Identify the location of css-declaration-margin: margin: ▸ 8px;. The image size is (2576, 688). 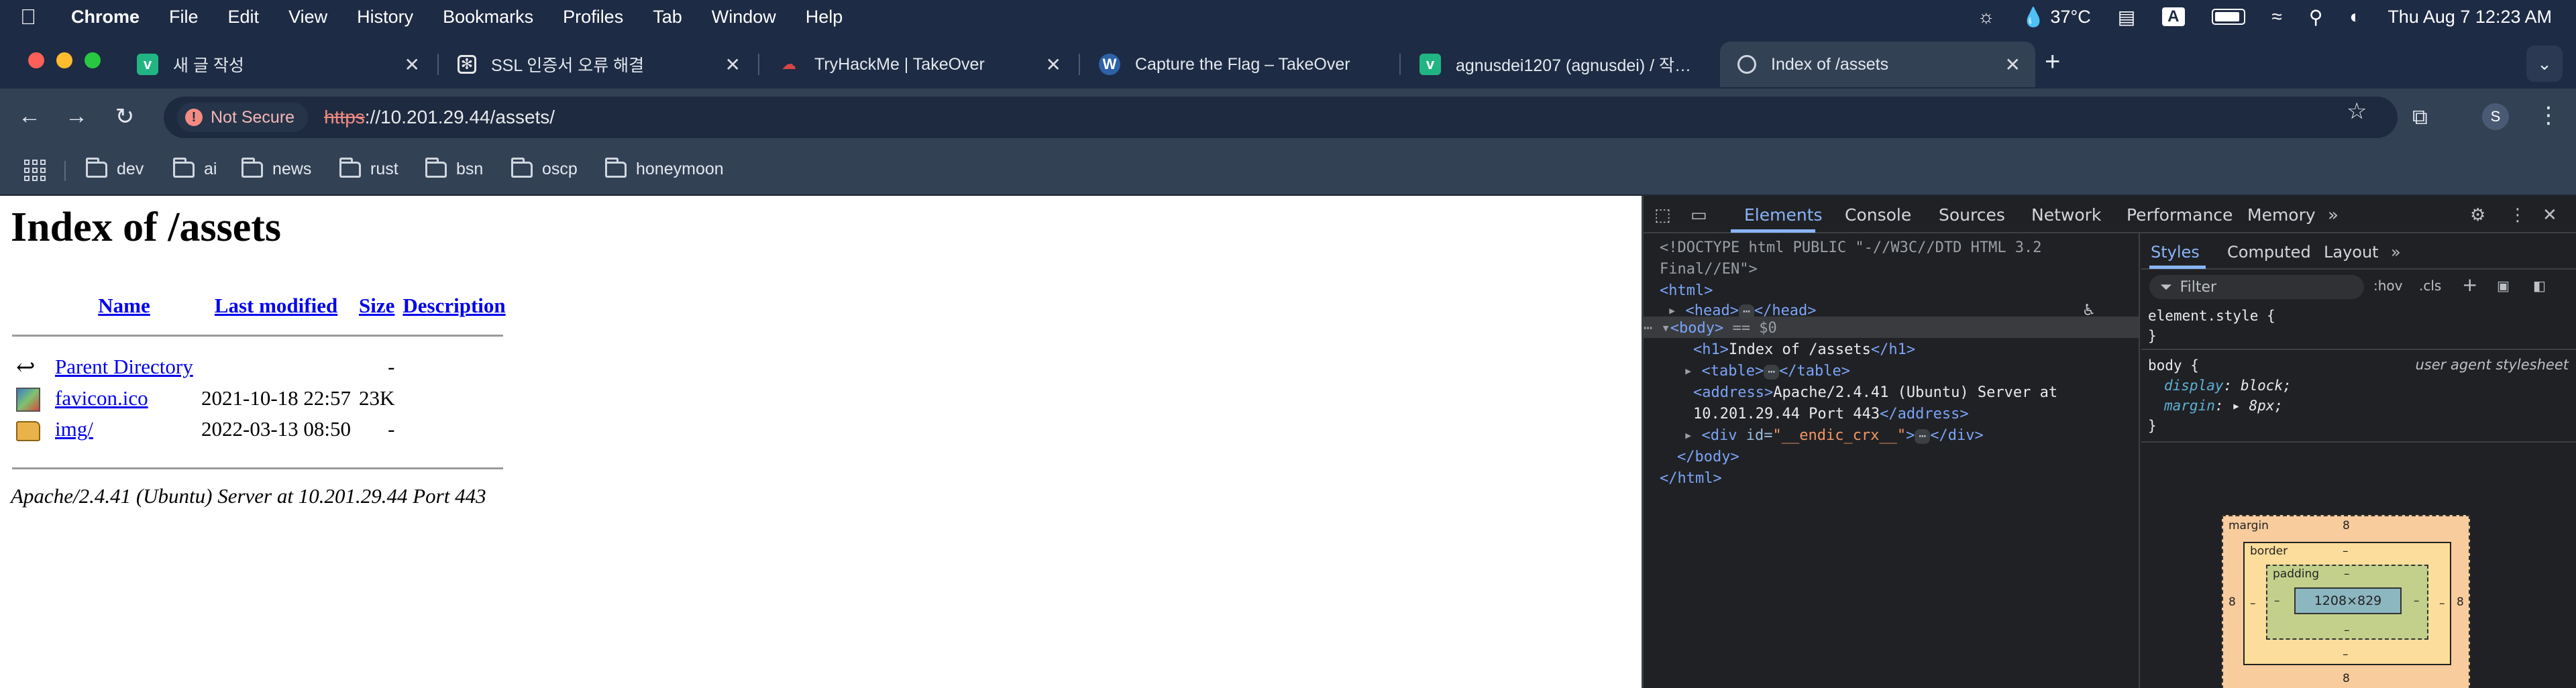
(2220, 406).